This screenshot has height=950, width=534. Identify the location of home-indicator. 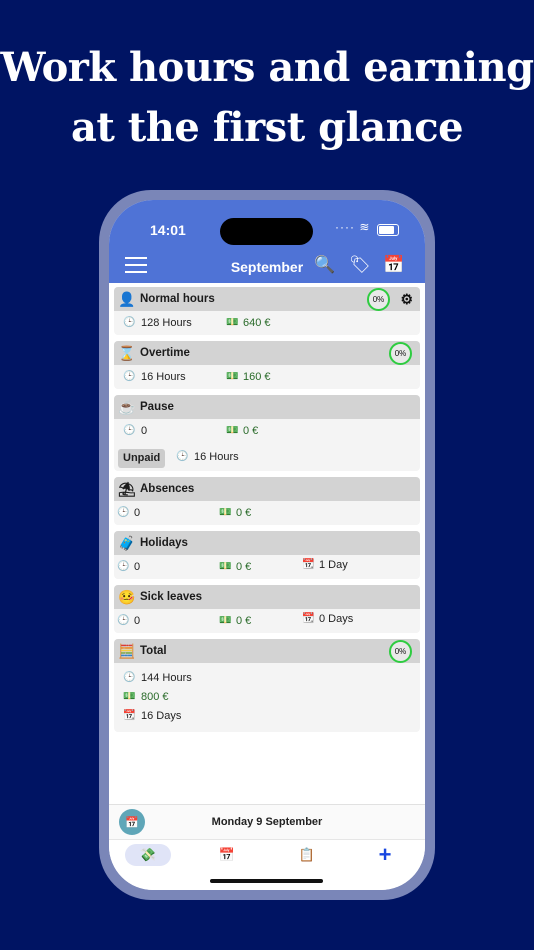
(266, 881).